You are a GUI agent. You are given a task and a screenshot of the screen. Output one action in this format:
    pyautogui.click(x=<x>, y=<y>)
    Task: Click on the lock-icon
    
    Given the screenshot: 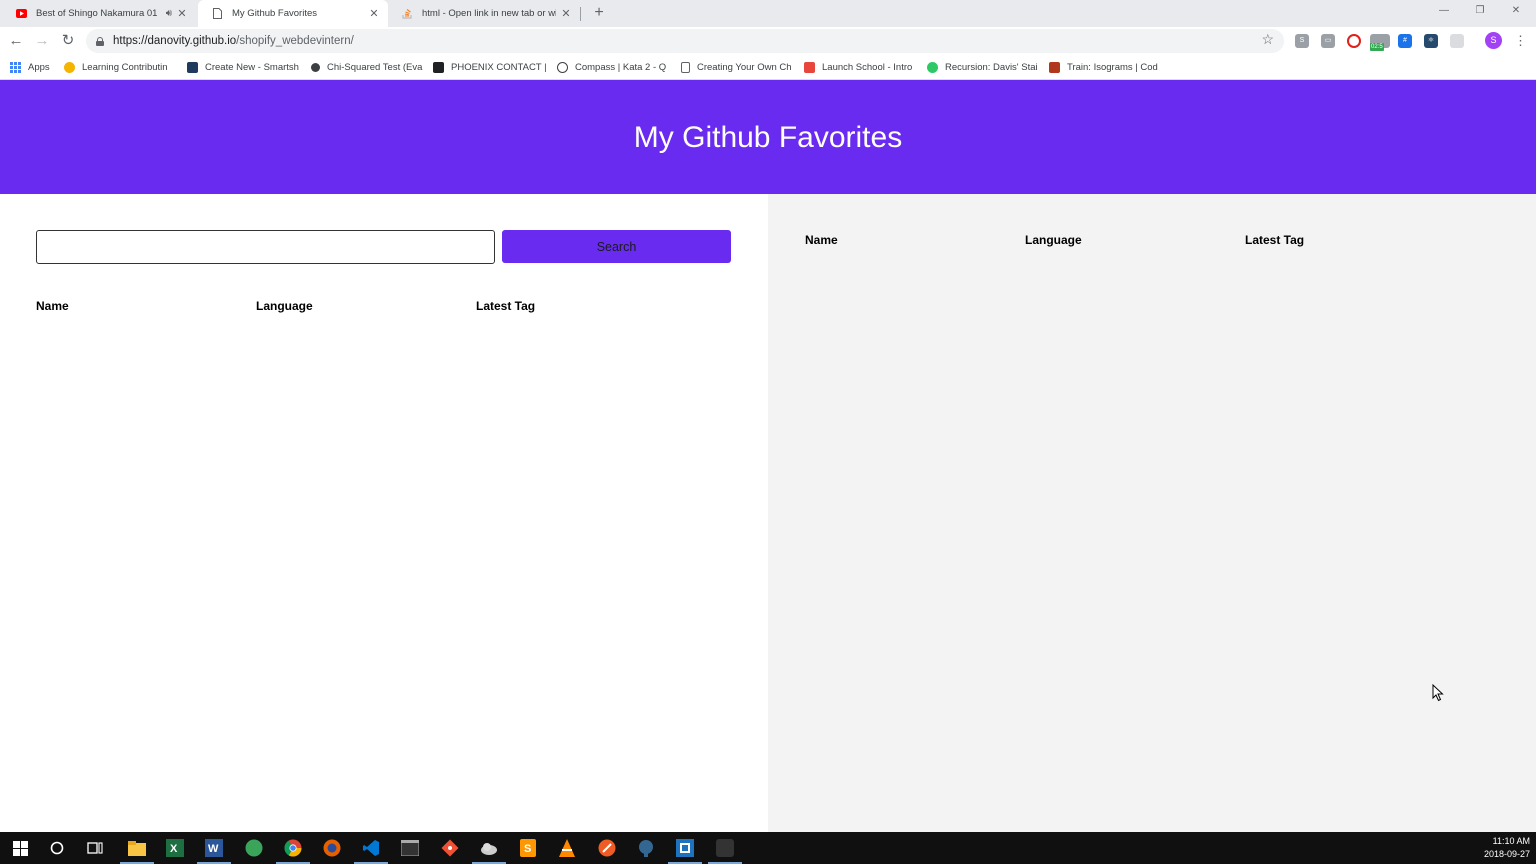 What is the action you would take?
    pyautogui.click(x=100, y=41)
    